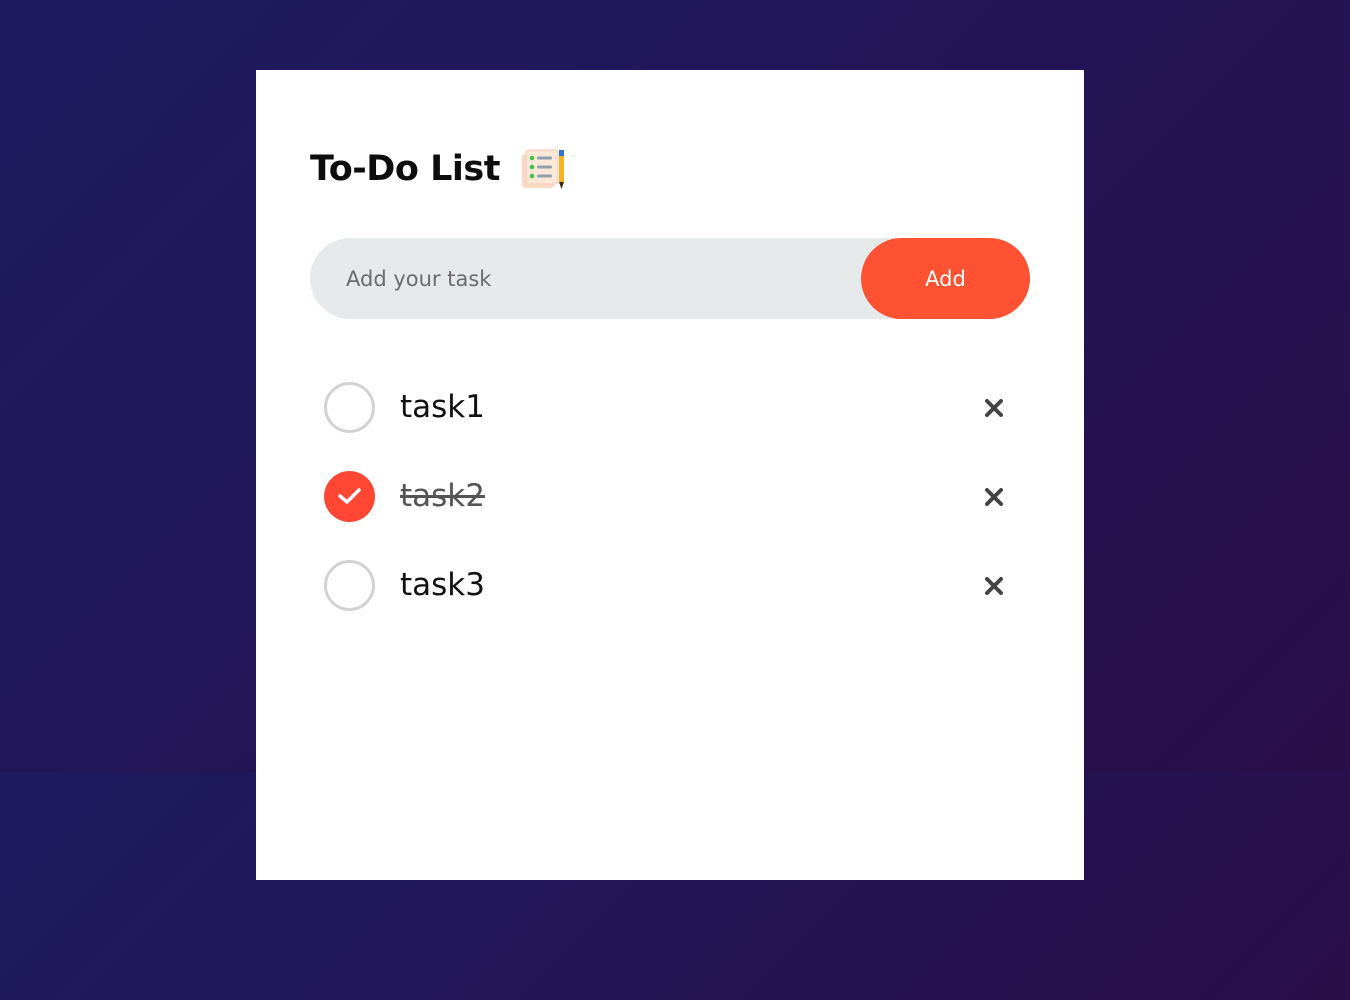  What do you see at coordinates (442, 496) in the screenshot?
I see `task-label: task2` at bounding box center [442, 496].